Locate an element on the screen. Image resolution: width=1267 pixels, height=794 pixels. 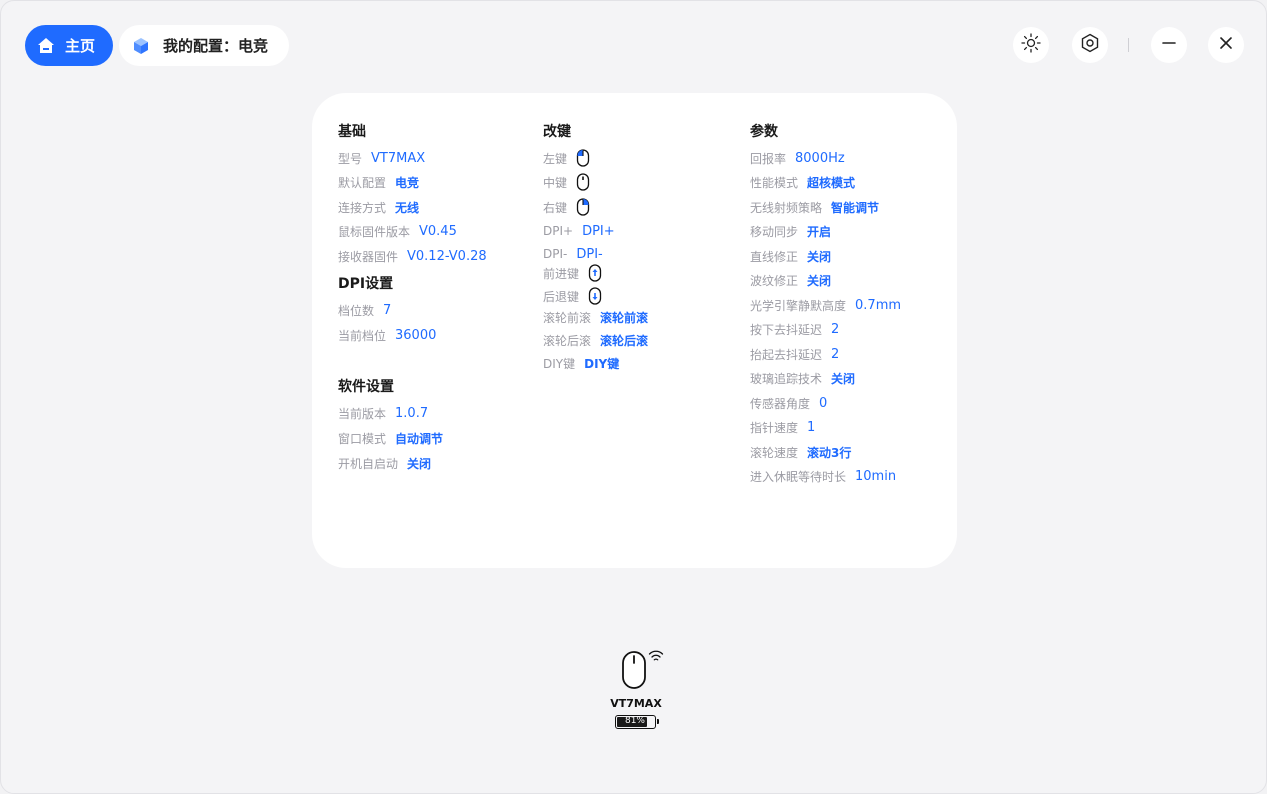
params-row-0: 回报率 8000Hz is located at coordinates (797, 158).